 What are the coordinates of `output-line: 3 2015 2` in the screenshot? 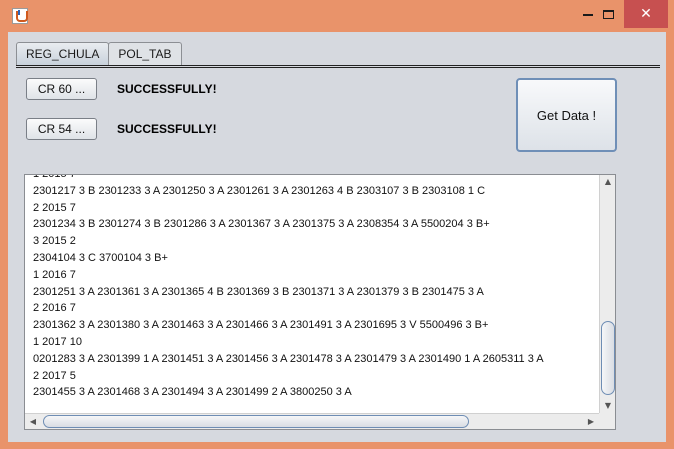 It's located at (54, 241).